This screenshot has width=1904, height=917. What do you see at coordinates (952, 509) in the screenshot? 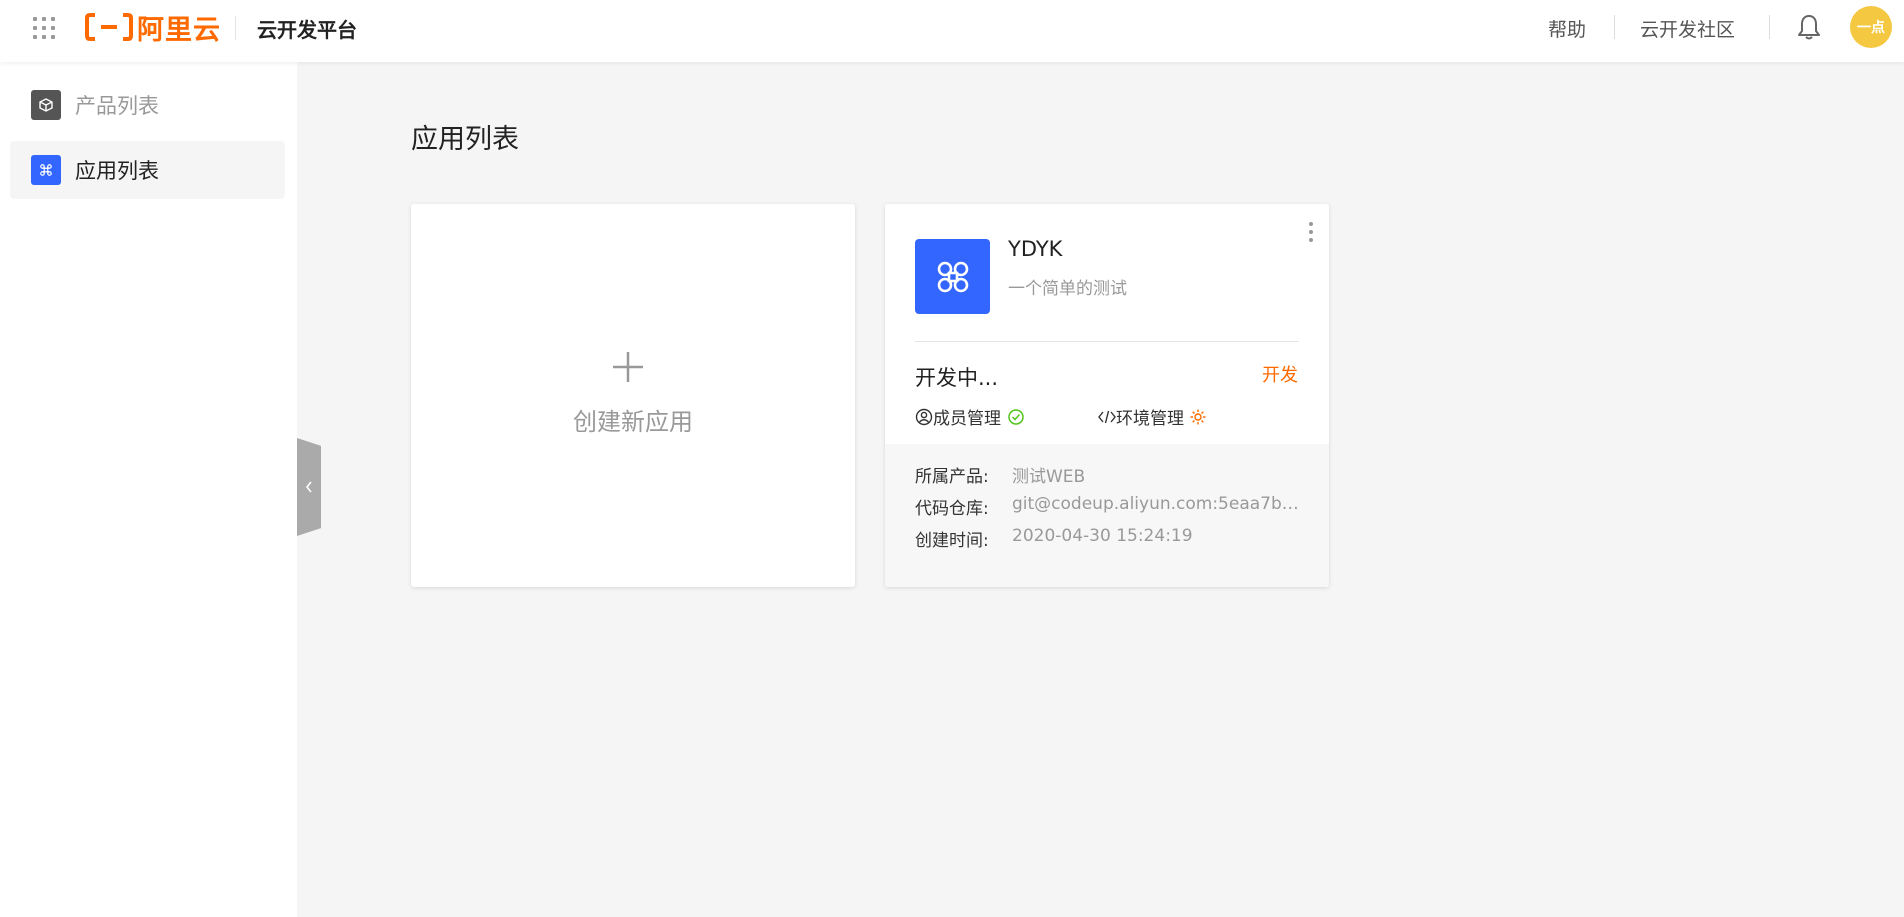
I see `info-label: 代码仓库:` at bounding box center [952, 509].